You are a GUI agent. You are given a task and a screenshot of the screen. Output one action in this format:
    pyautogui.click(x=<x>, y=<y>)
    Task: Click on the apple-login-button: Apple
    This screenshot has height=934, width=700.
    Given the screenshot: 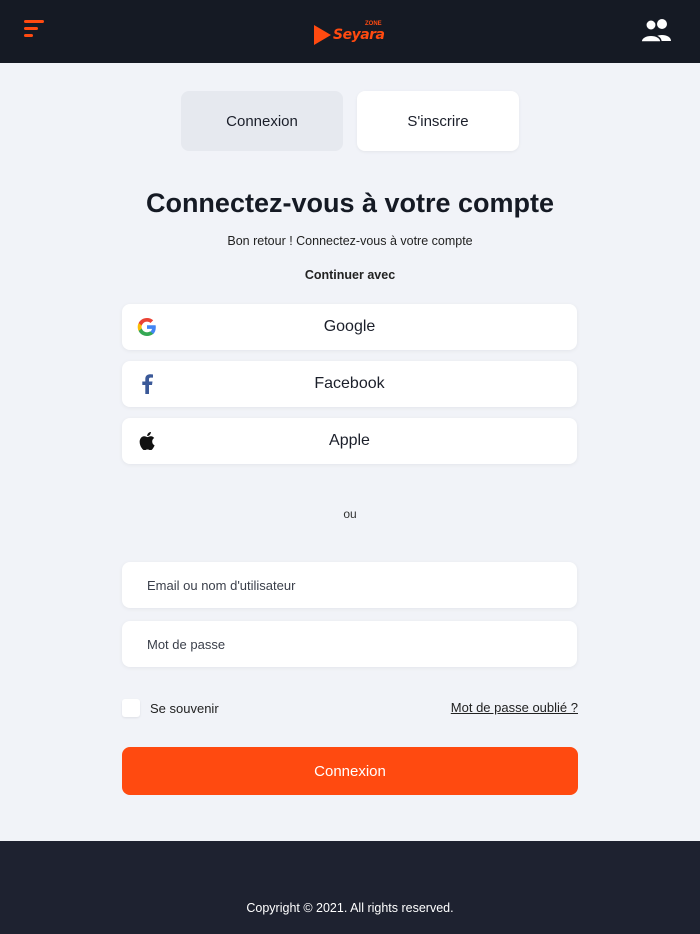 What is the action you would take?
    pyautogui.click(x=349, y=441)
    